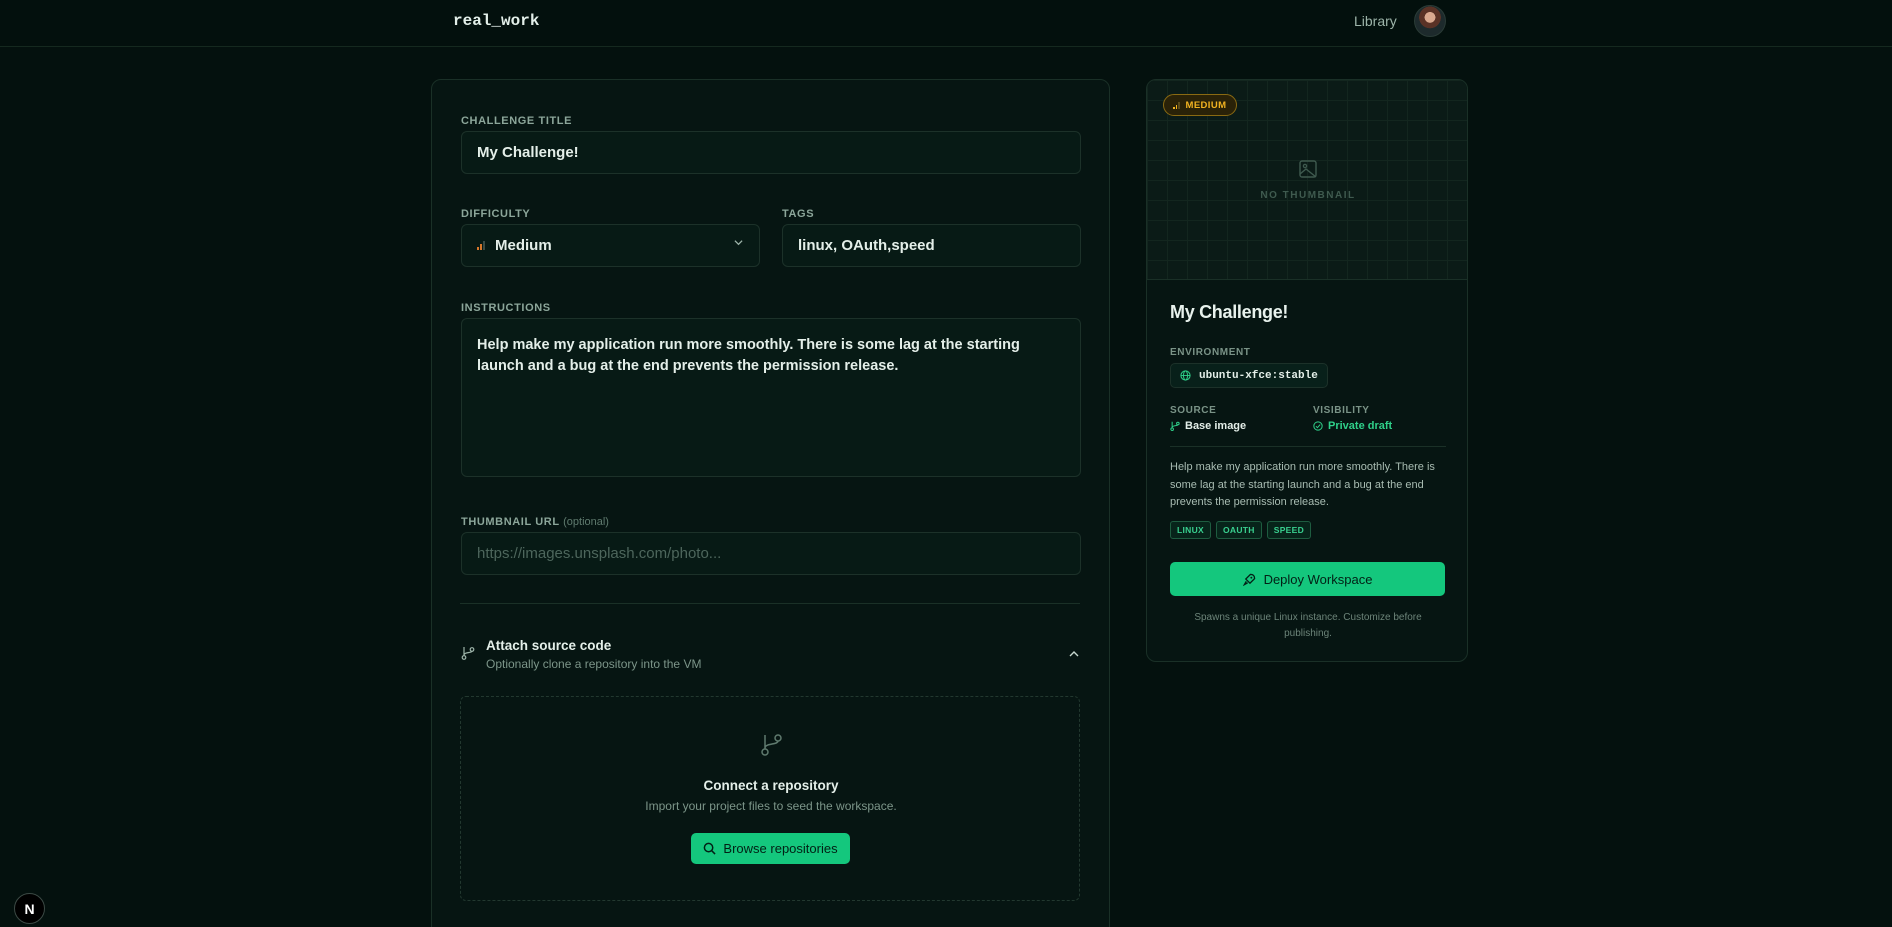  What do you see at coordinates (1289, 530) in the screenshot?
I see `tag-chip: SPEED` at bounding box center [1289, 530].